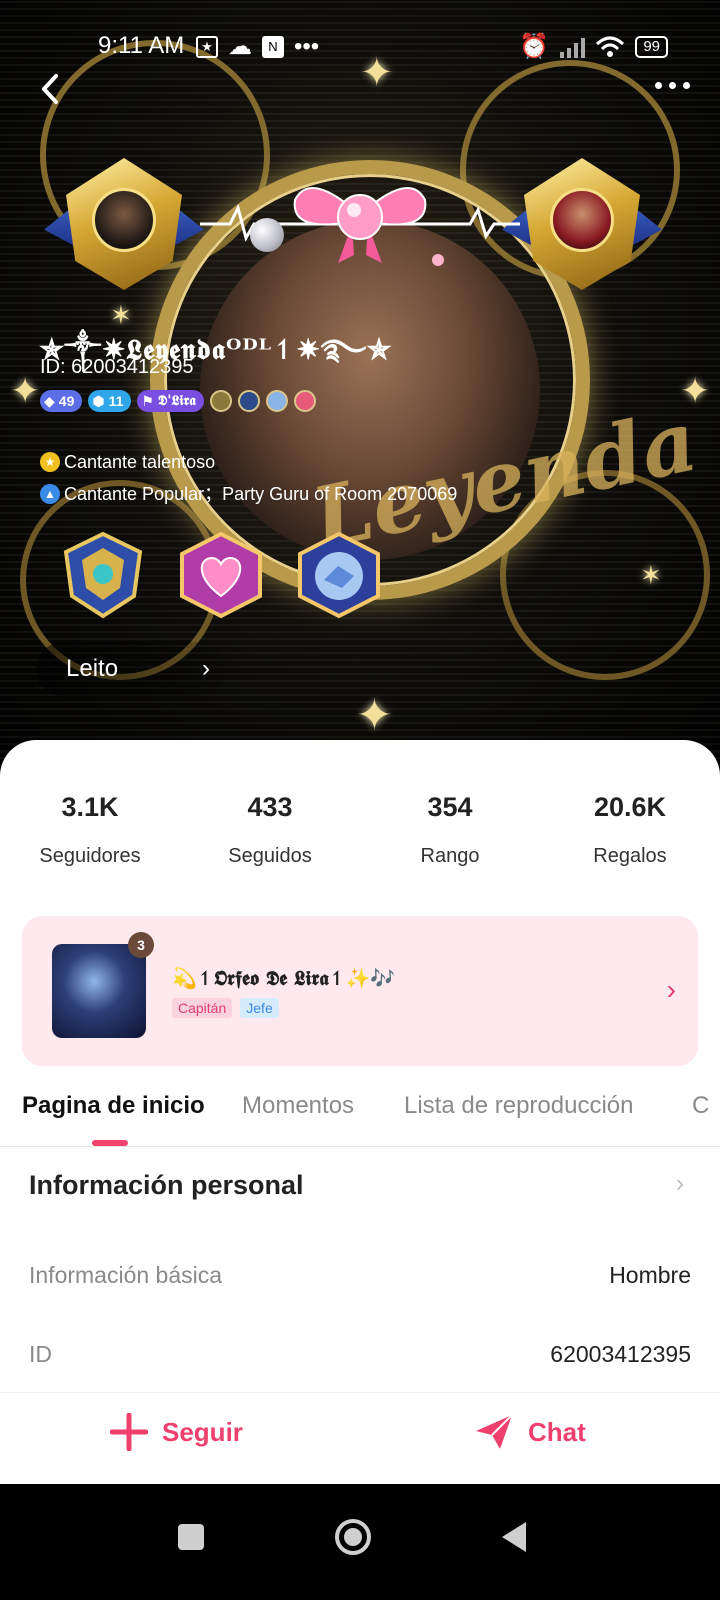 This screenshot has height=1600, width=720. Describe the element at coordinates (191, 1537) in the screenshot. I see `recent-apps-icon` at that location.